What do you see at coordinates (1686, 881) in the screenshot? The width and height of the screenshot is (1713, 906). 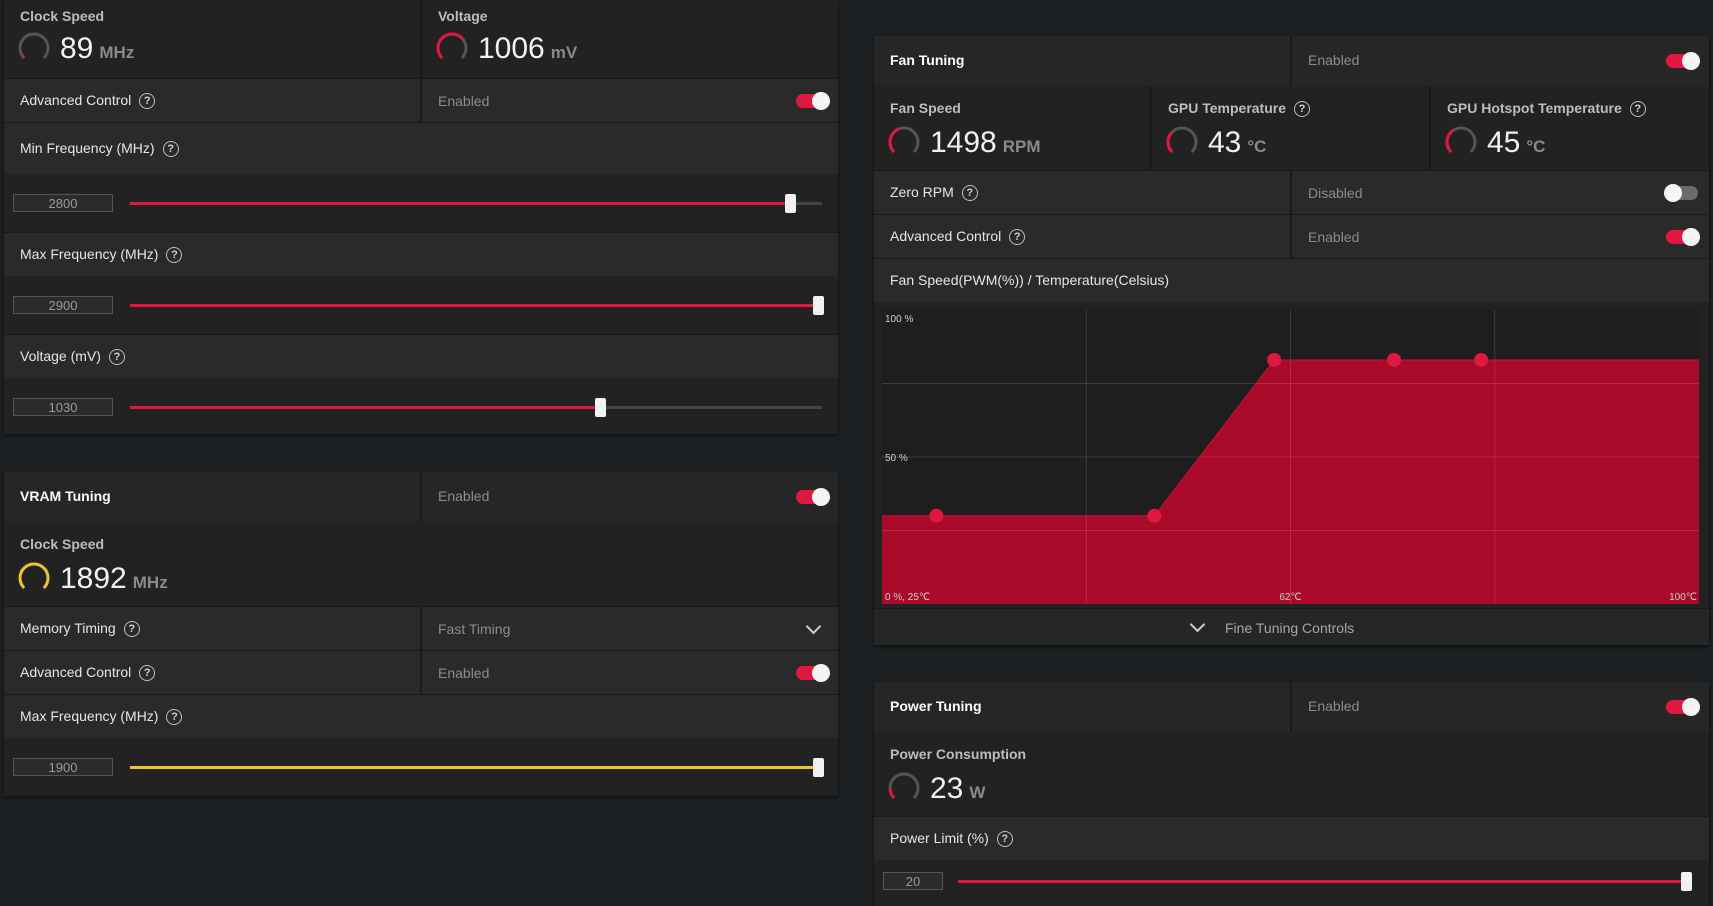 I see `power-limit-thumb` at bounding box center [1686, 881].